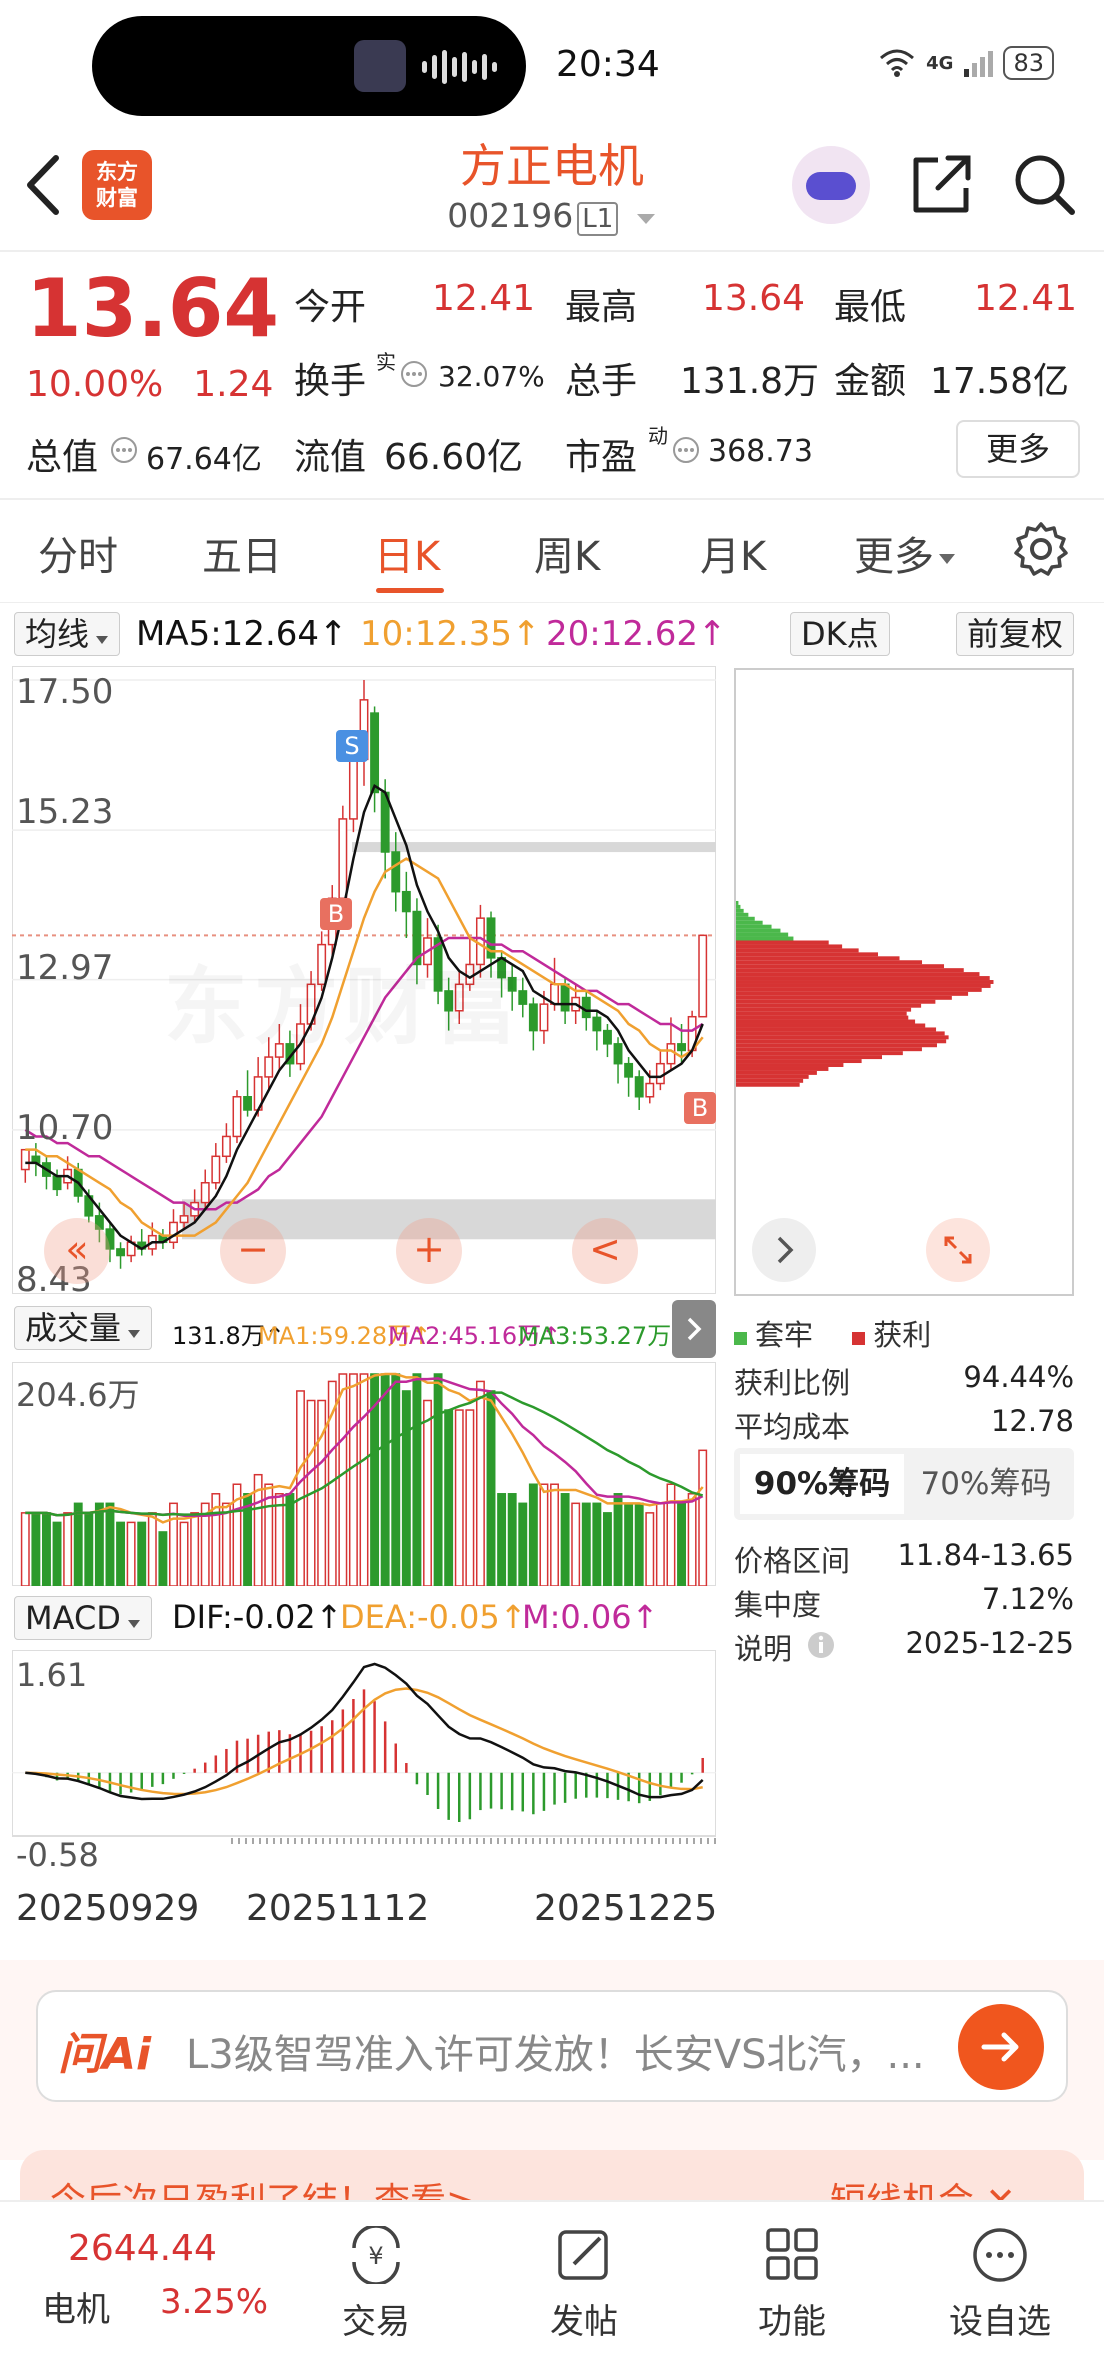  What do you see at coordinates (253, 1251) in the screenshot?
I see `zoom-out-button: −` at bounding box center [253, 1251].